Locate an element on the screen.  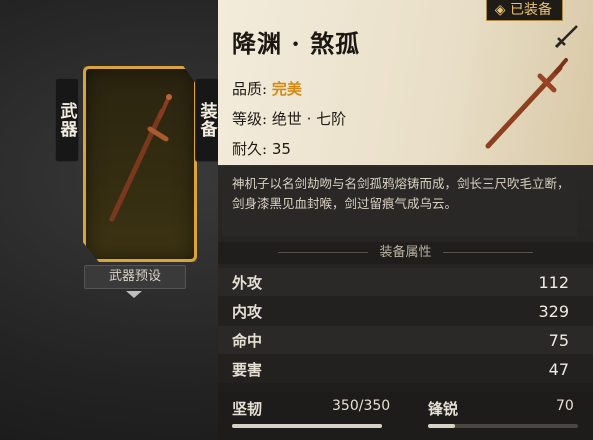
level-label: 等级: is located at coordinates (250, 119).